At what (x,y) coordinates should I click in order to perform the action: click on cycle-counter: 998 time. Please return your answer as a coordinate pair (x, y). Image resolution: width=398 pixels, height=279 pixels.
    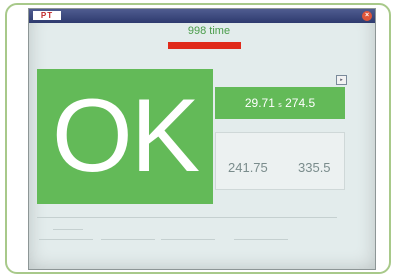
    Looking at the image, I should click on (209, 31).